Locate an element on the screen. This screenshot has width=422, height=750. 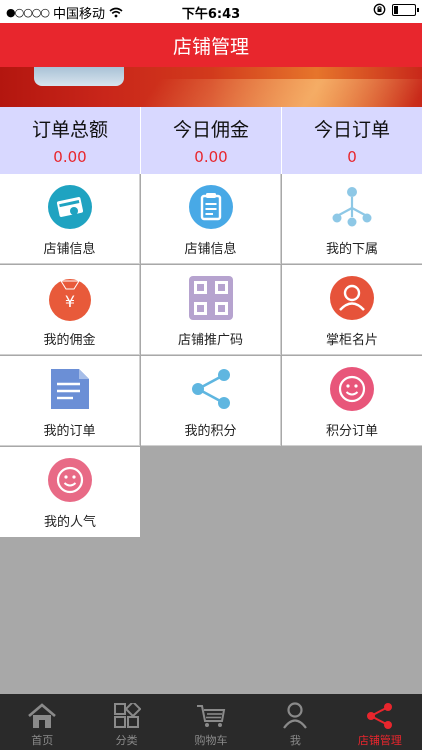
stats-panel: 订单总额 0.00 今日佣金 0.00 今日订单 0 is located at coordinates (211, 140).